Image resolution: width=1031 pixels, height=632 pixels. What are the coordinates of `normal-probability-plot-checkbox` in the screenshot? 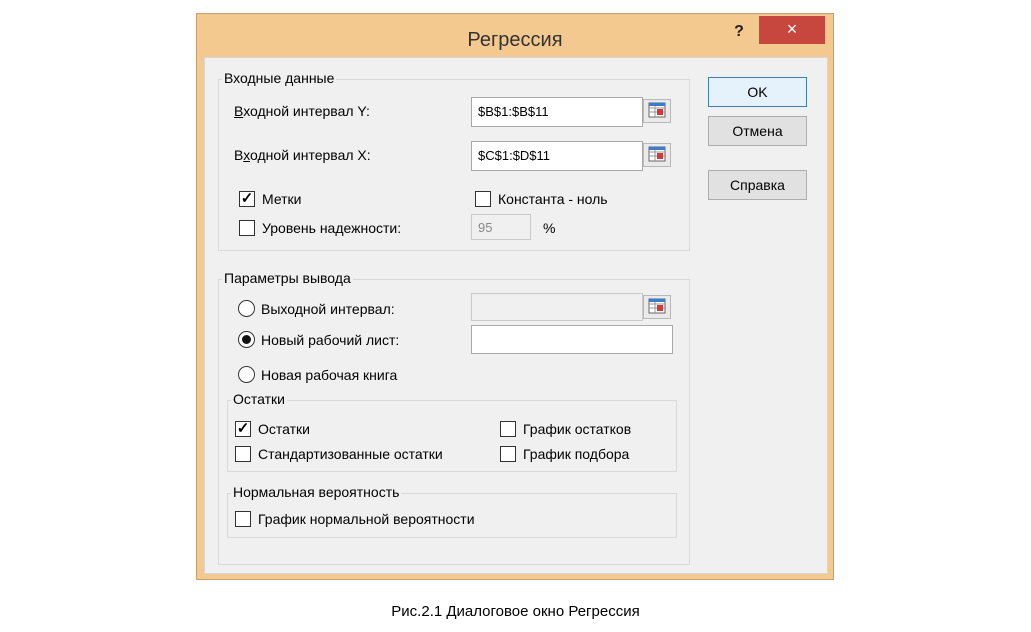 It's located at (243, 519).